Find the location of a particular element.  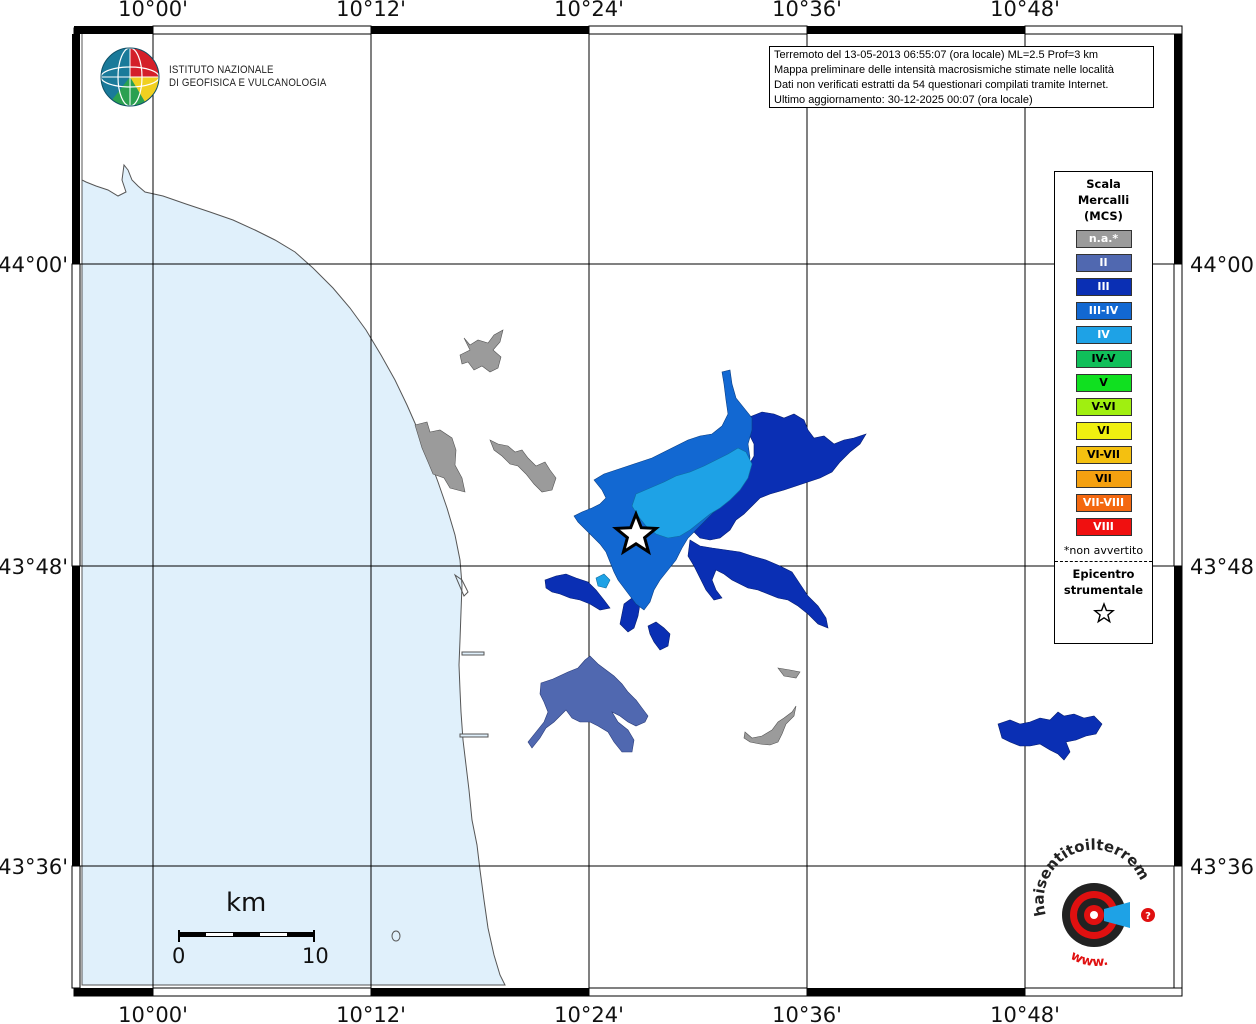

legend-epicenter-line1: Epicentro is located at coordinates (1103, 574).